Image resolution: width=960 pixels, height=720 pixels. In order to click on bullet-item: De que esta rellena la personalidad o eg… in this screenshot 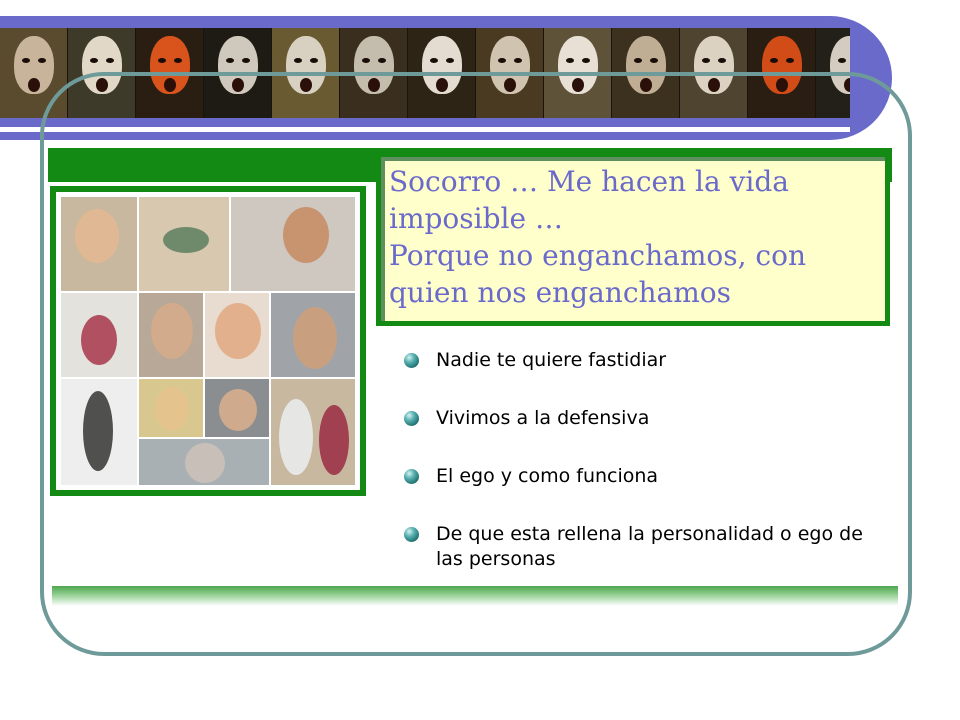, I will do `click(642, 547)`.